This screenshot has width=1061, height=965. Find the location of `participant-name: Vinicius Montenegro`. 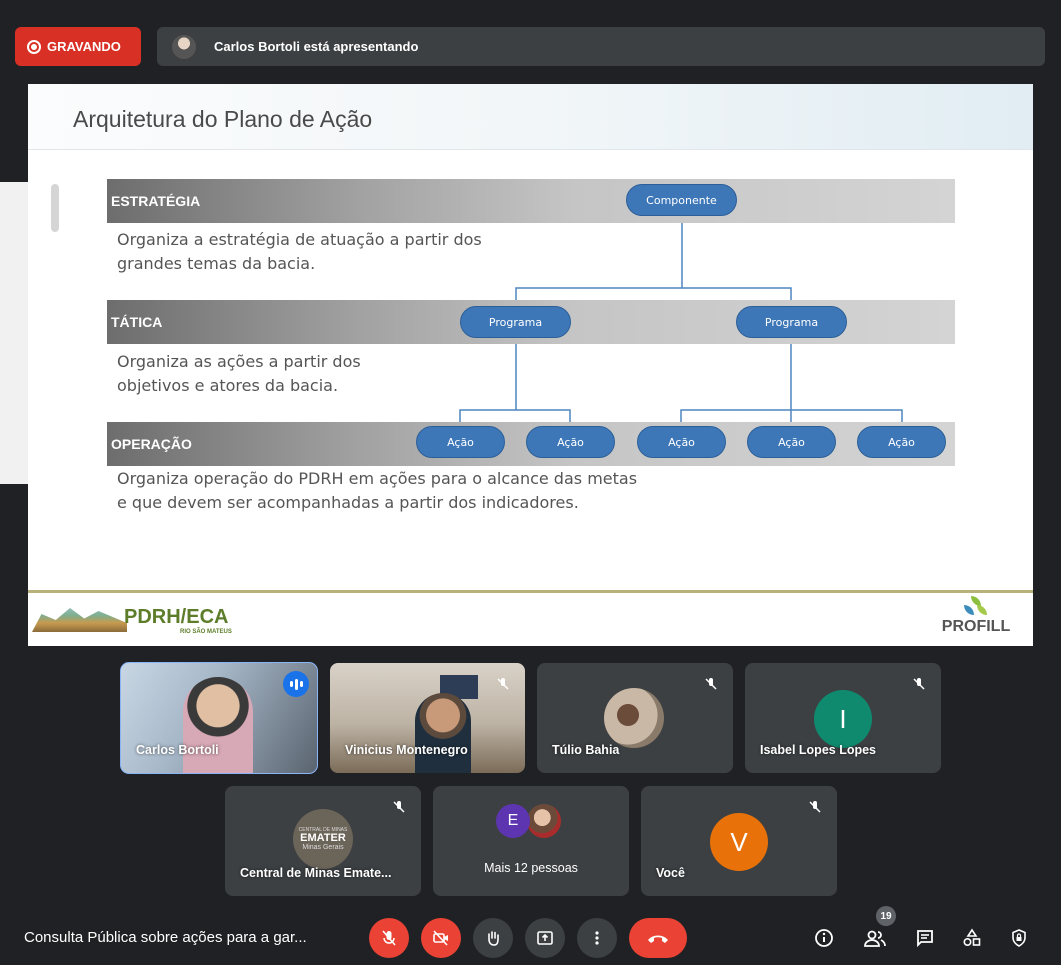

participant-name: Vinicius Montenegro is located at coordinates (406, 750).